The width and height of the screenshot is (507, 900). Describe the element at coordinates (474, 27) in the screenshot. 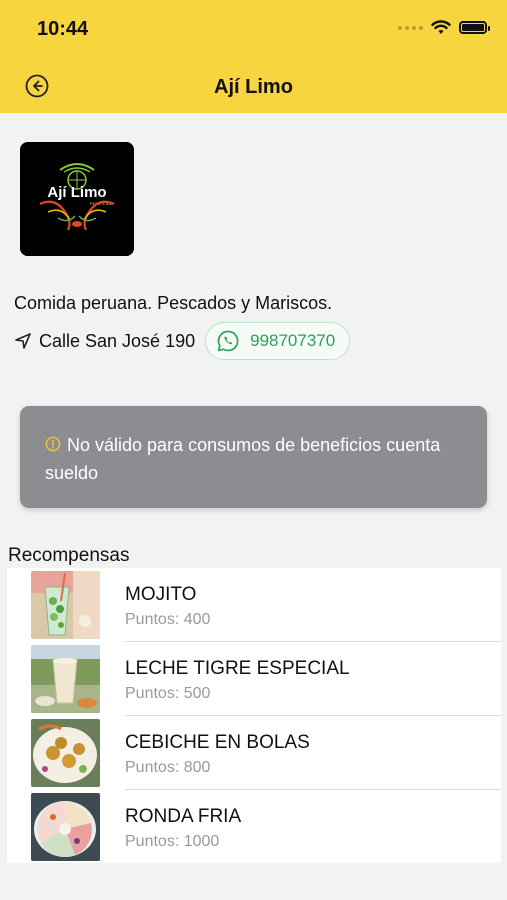

I see `battery-icon` at that location.